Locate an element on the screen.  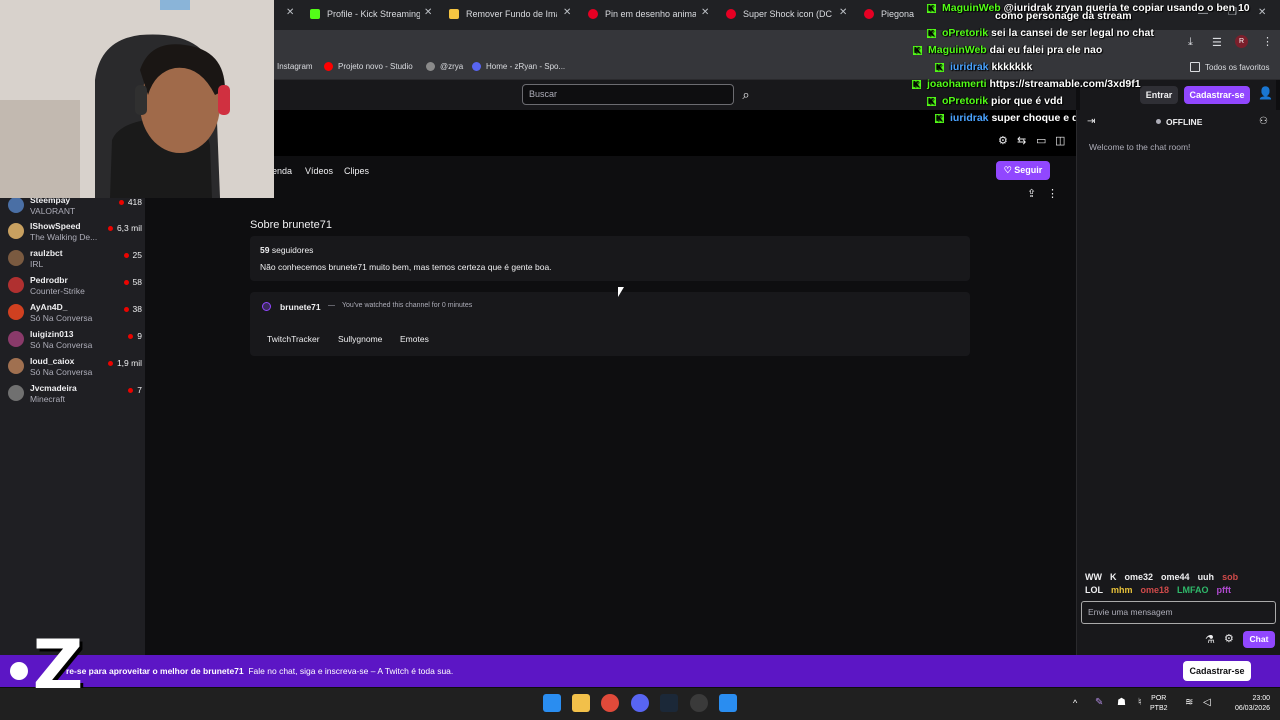
bookmark-label: Todos os favoritos is located at coordinates (1237, 67).